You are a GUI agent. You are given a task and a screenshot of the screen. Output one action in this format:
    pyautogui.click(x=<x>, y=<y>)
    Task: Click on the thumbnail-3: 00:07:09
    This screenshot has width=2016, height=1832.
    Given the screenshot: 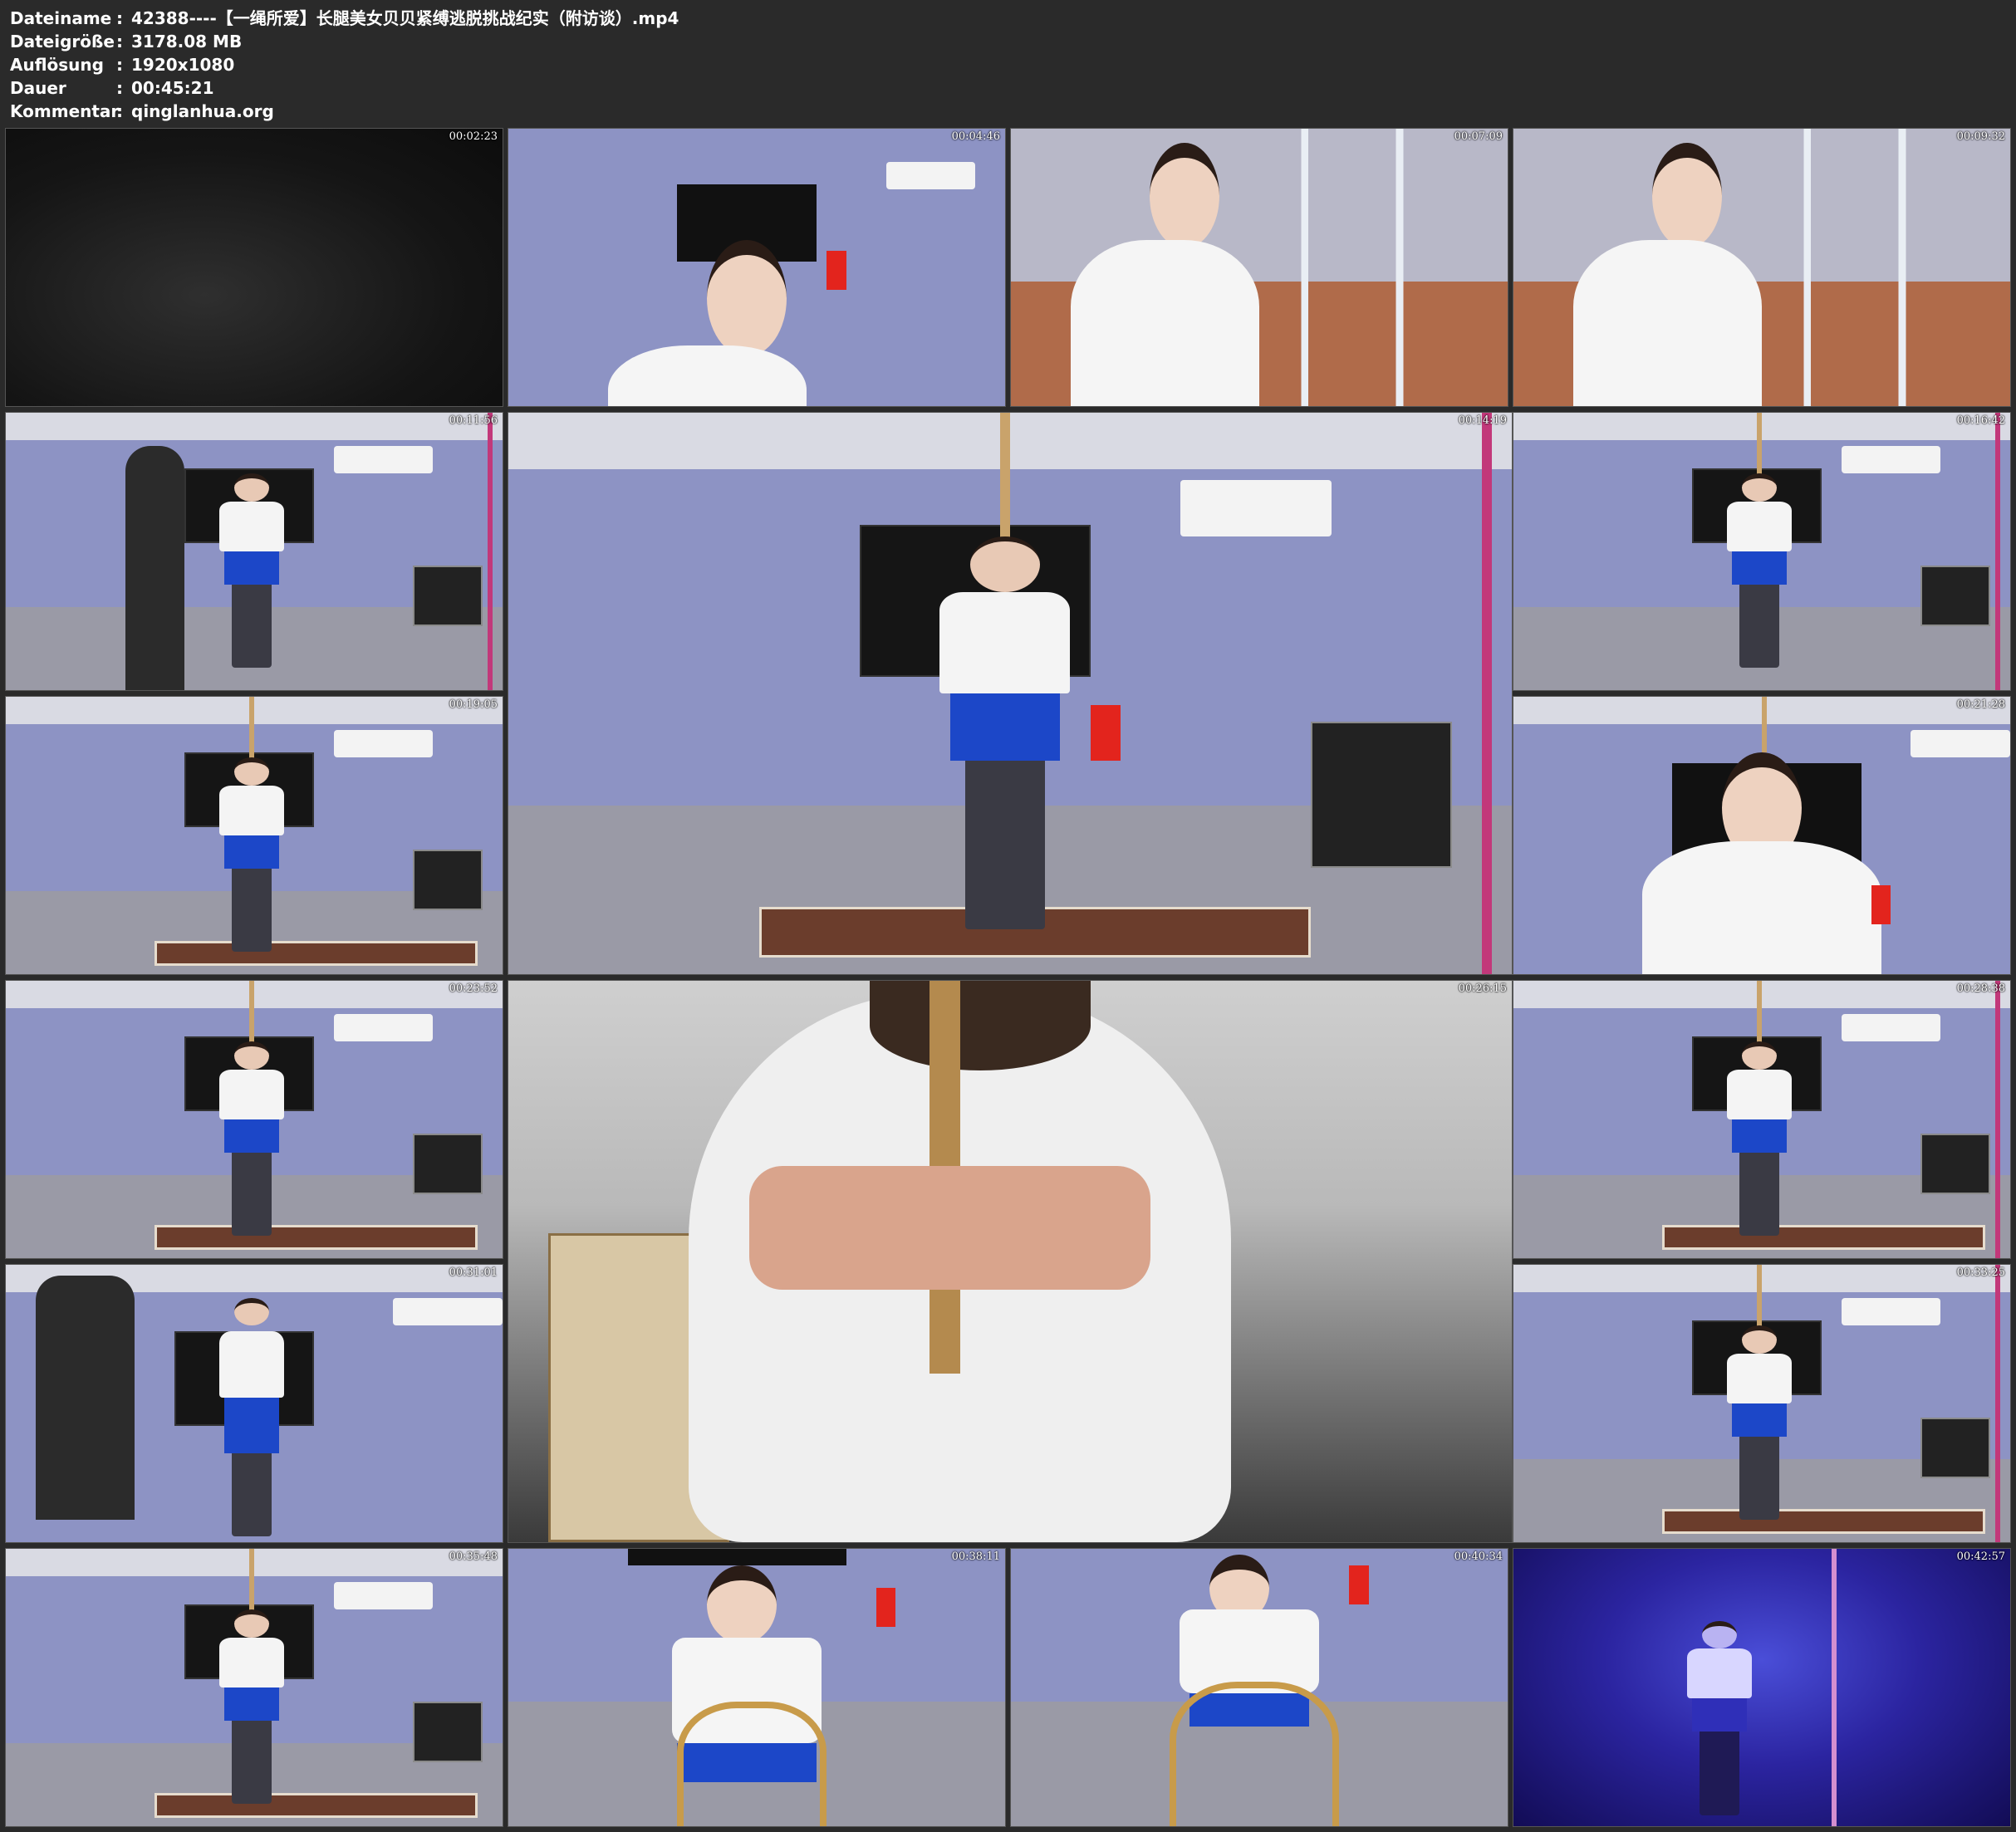 What is the action you would take?
    pyautogui.click(x=1259, y=267)
    